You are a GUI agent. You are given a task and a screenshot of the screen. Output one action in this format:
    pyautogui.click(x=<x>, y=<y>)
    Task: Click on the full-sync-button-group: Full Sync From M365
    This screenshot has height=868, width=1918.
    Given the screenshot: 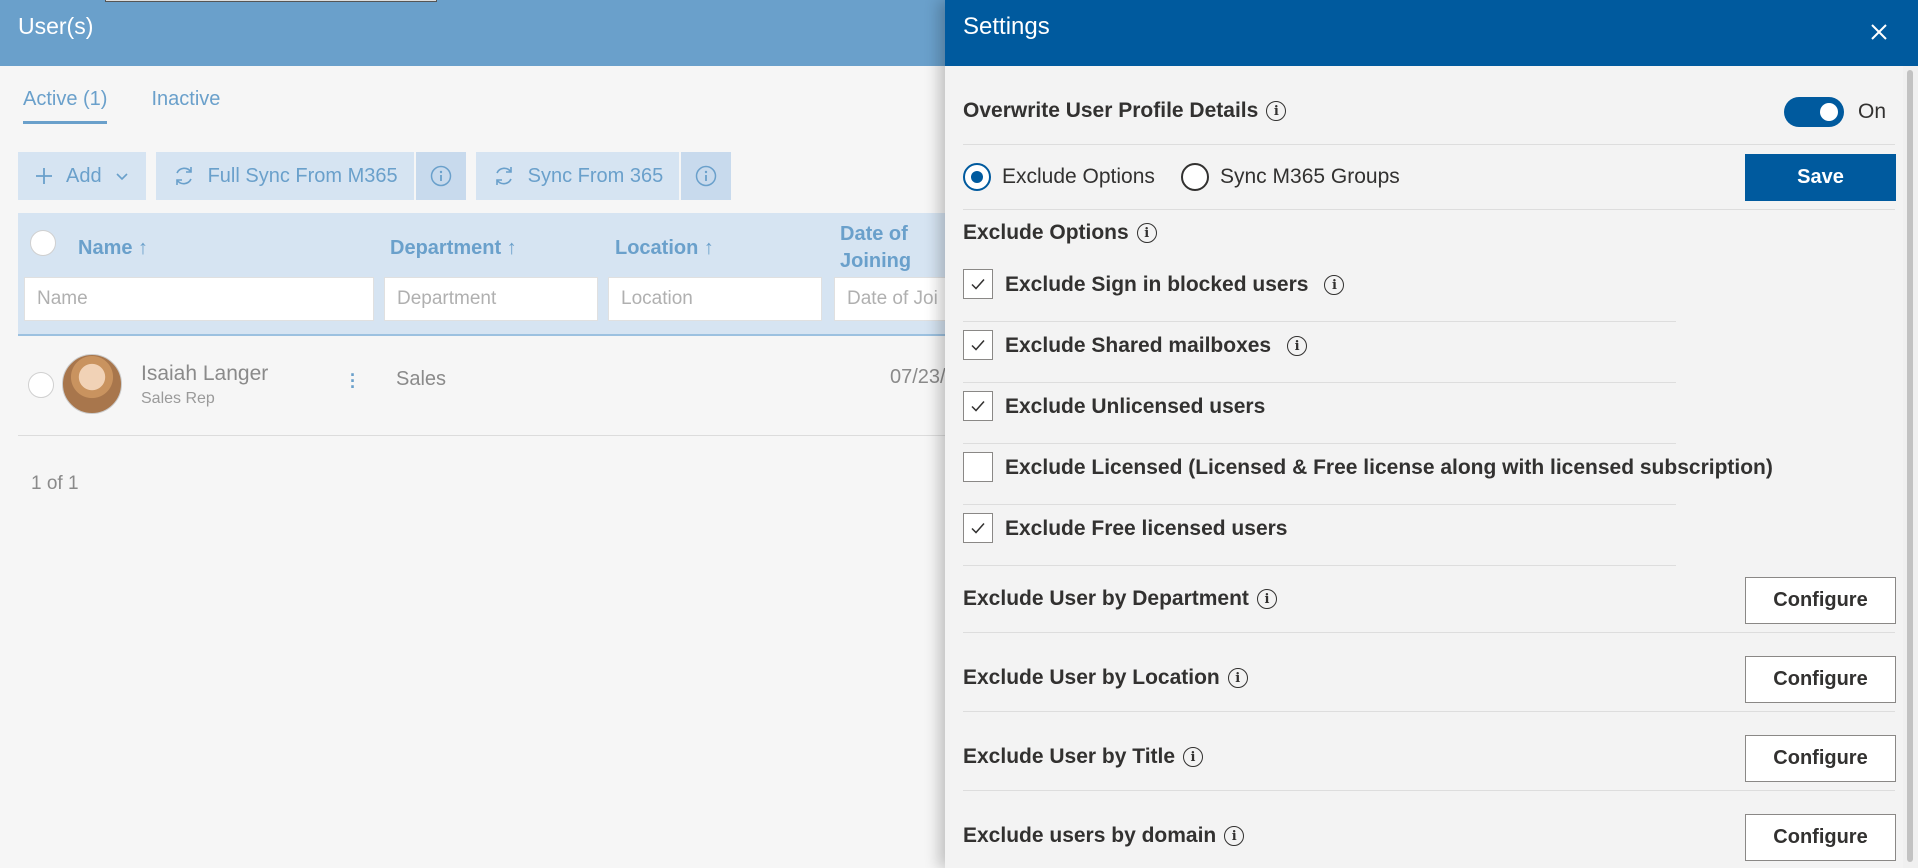 What is the action you would take?
    pyautogui.click(x=310, y=176)
    